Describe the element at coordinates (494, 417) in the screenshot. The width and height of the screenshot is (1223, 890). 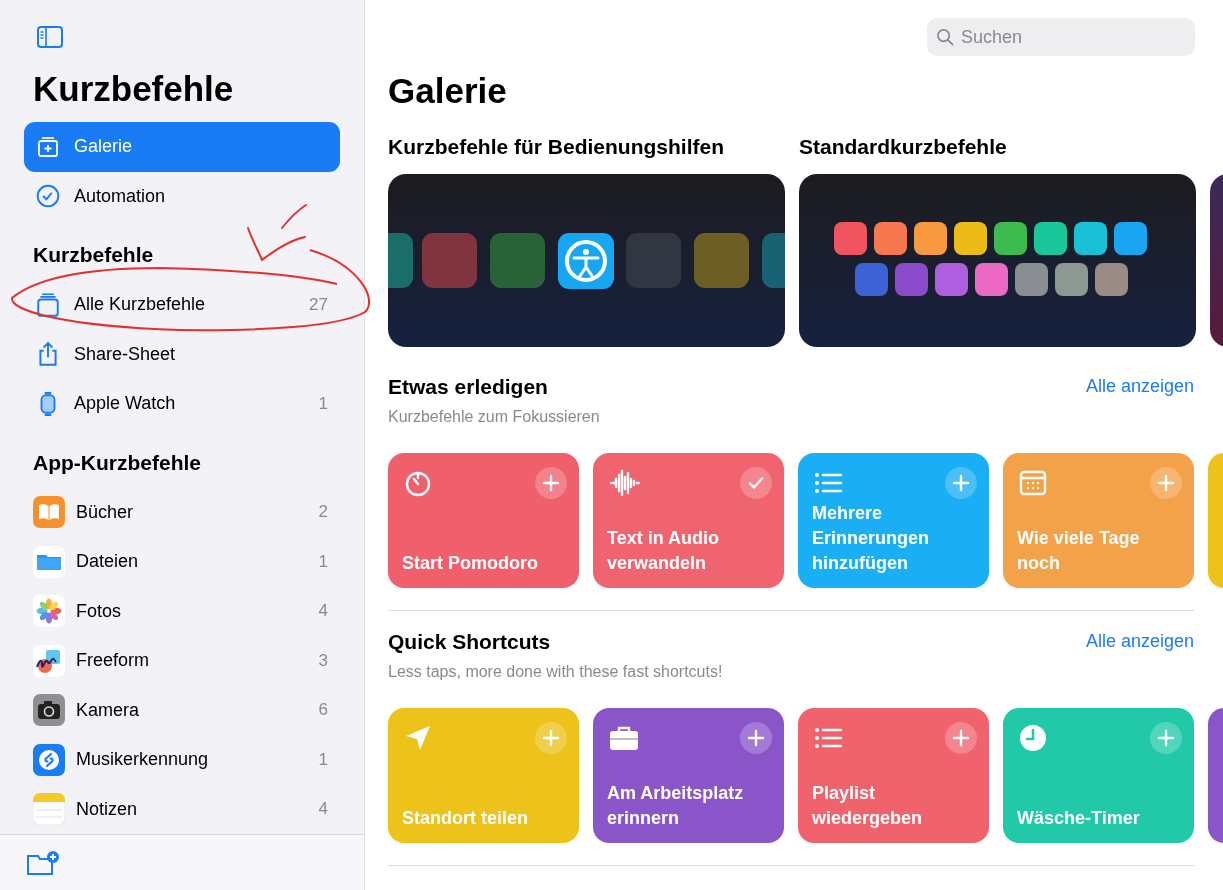
I see `section-subtitle: Kurzbefehle zum Fokussieren` at that location.